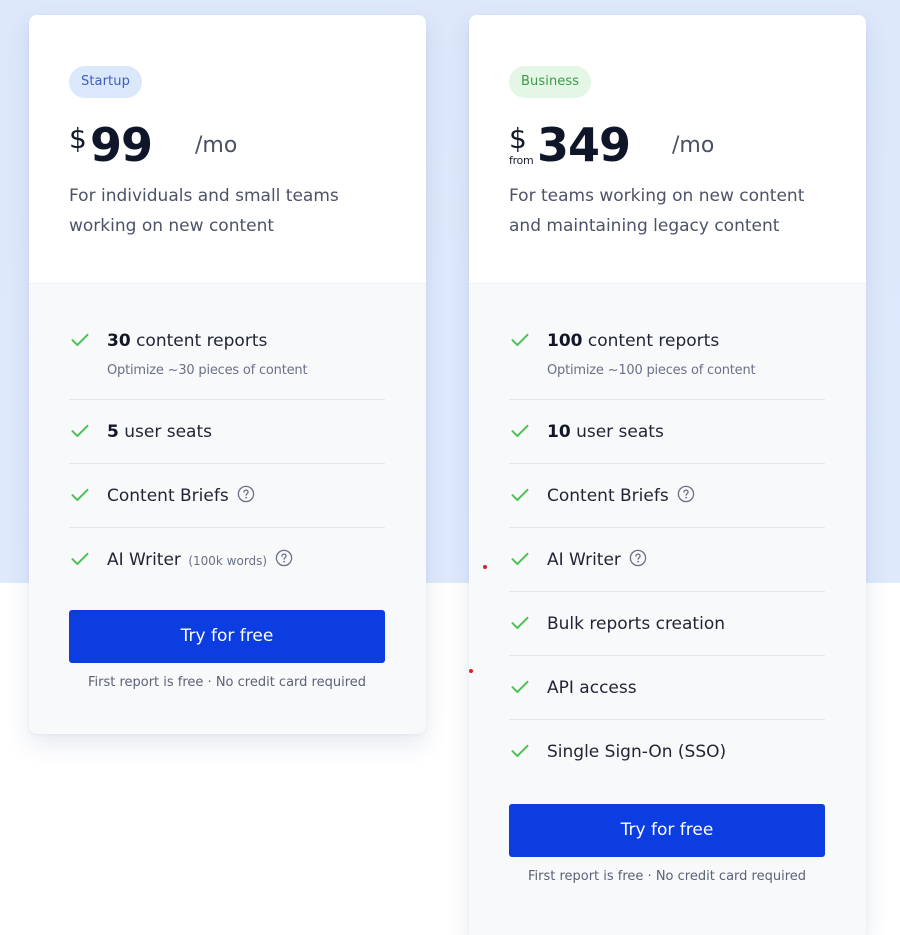 Image resolution: width=900 pixels, height=935 pixels. Describe the element at coordinates (636, 624) in the screenshot. I see `feature-label: Bulk reports creation` at that location.